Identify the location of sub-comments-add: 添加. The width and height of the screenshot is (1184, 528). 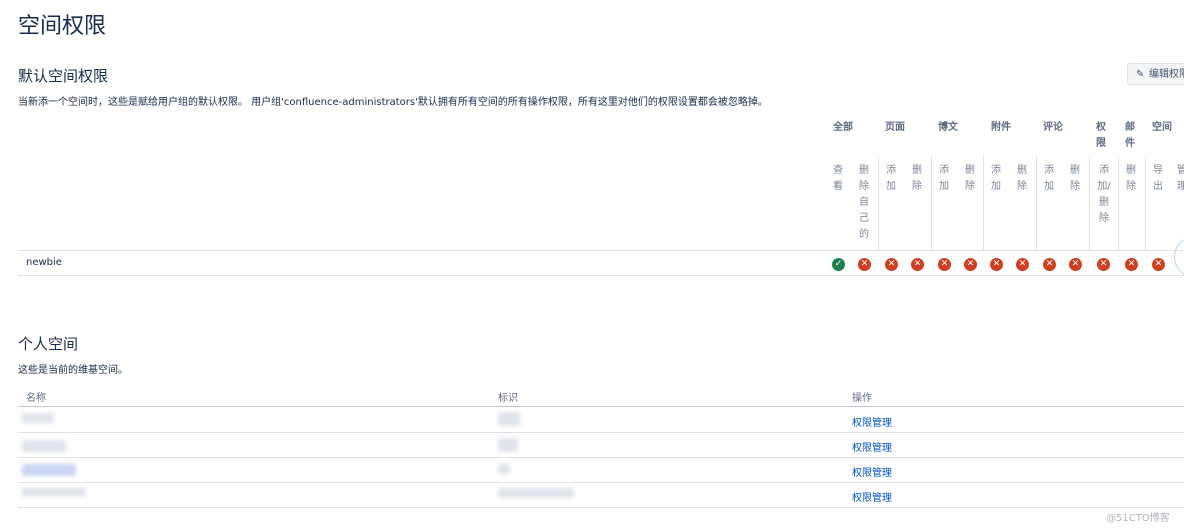
(1049, 178).